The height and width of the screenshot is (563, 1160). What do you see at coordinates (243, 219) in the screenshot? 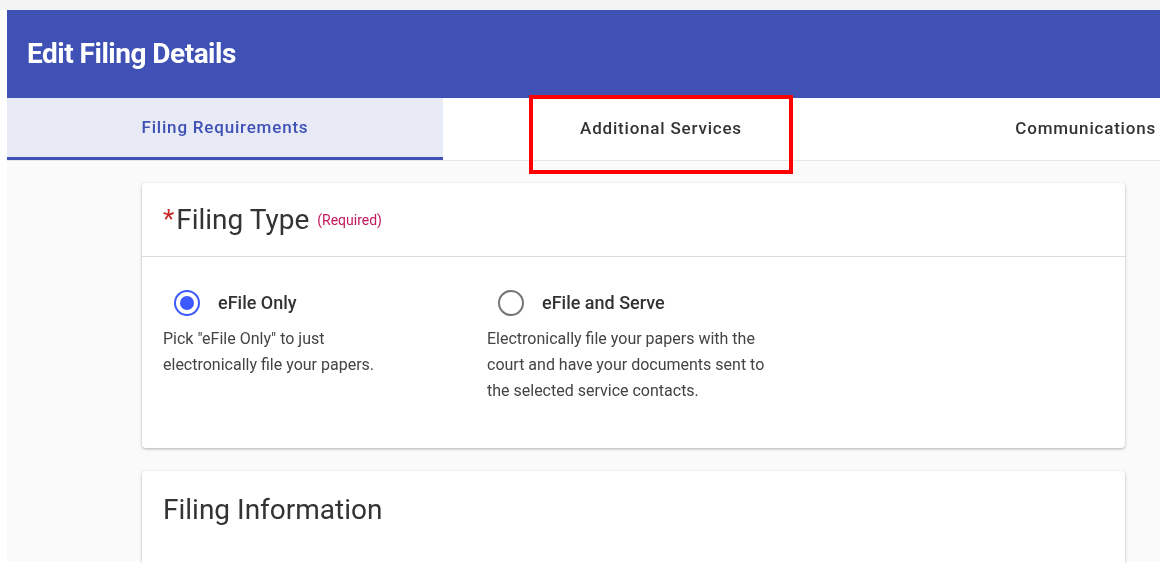
I see `card-title: Filing Type` at bounding box center [243, 219].